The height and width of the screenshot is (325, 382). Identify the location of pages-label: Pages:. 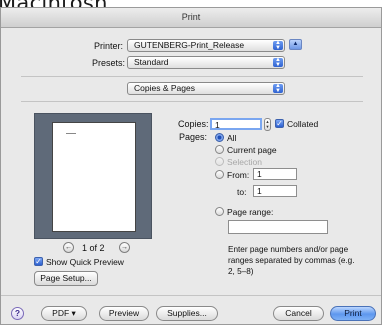
(193, 137).